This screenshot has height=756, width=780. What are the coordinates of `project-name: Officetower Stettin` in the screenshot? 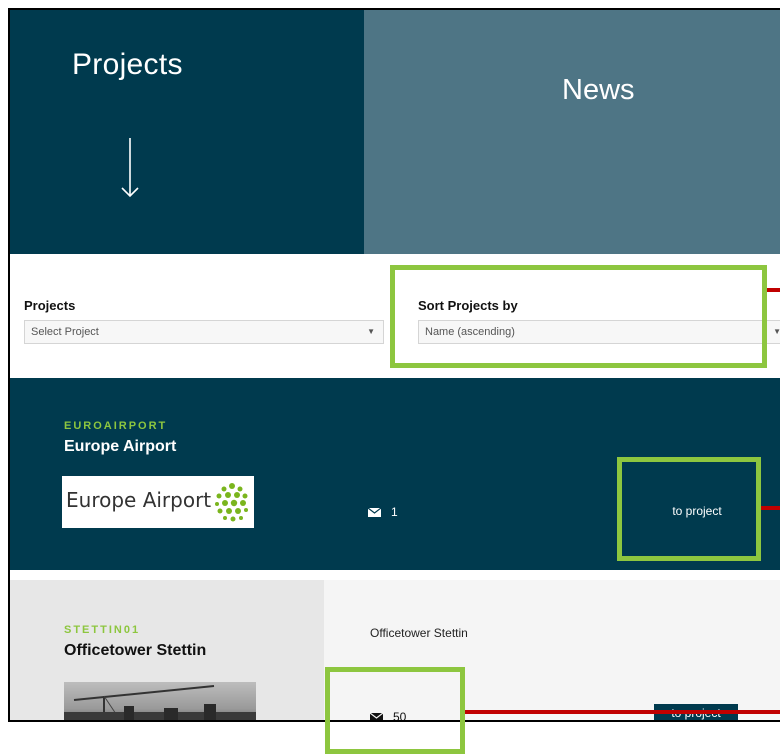 It's located at (135, 650).